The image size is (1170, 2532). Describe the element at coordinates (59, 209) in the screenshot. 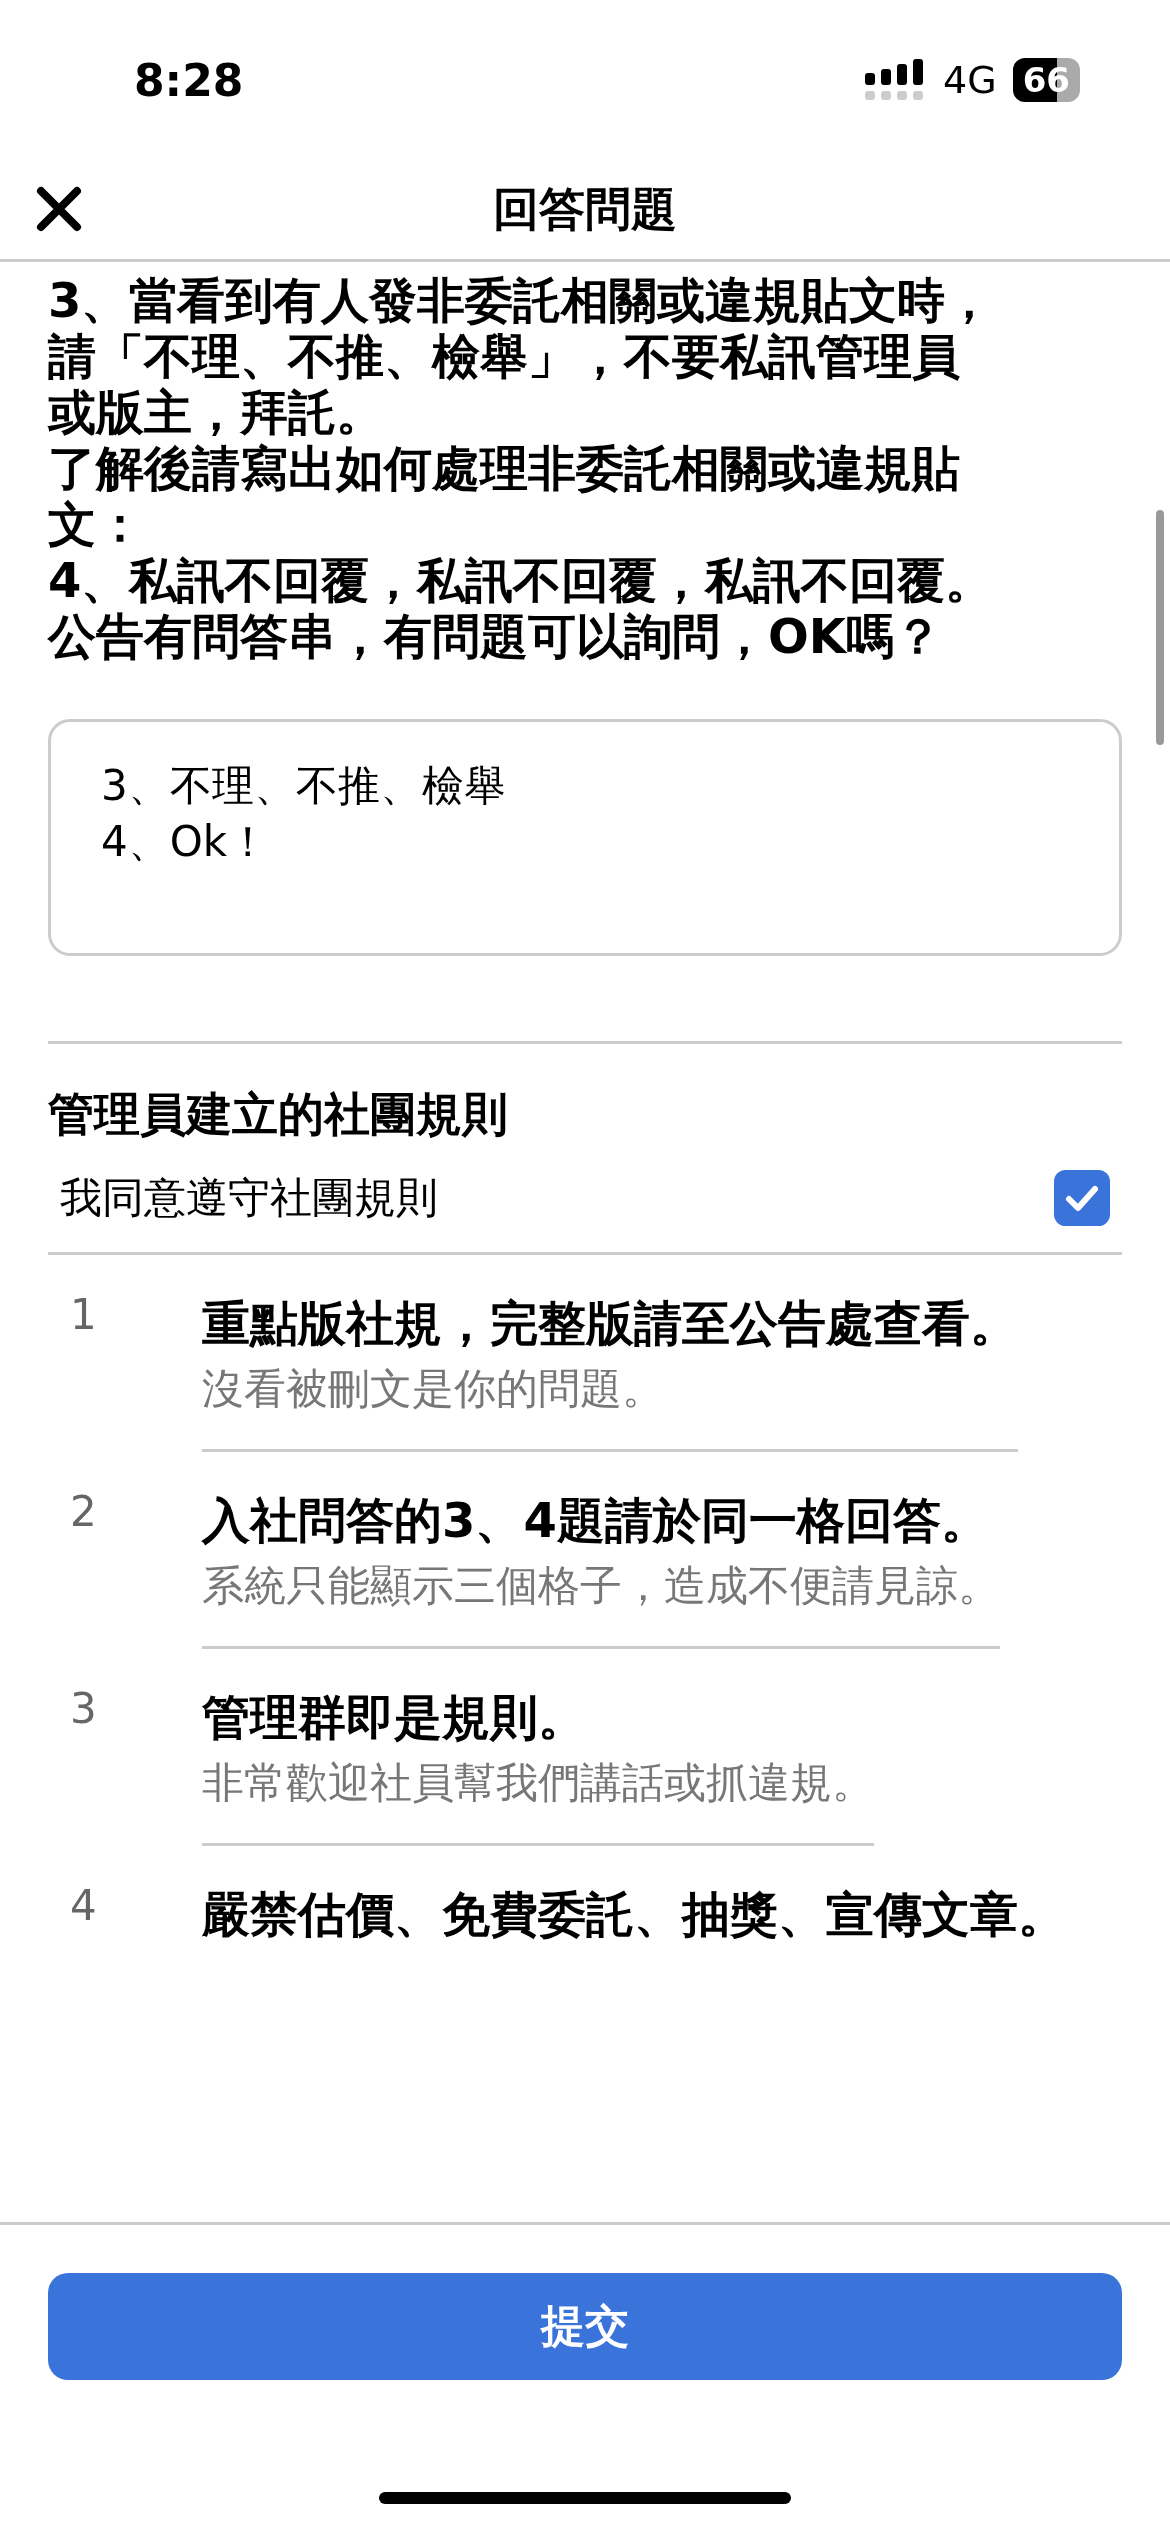

I see `close-icon` at that location.